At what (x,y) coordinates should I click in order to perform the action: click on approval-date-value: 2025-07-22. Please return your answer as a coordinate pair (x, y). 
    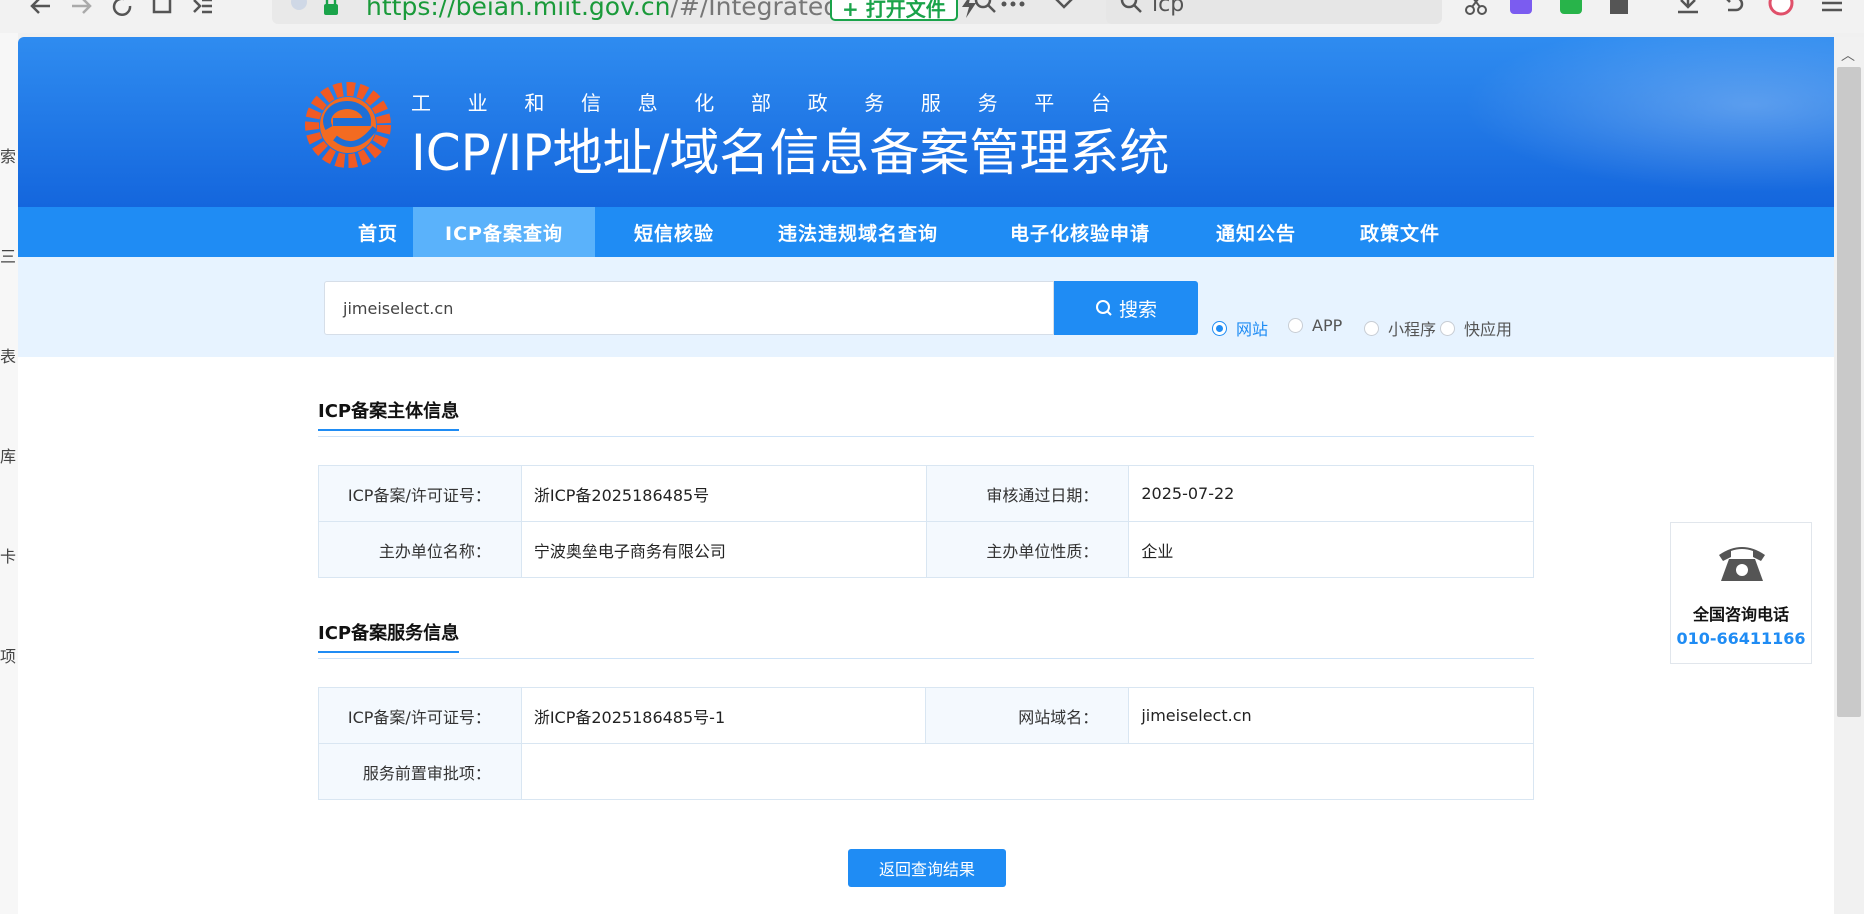
    Looking at the image, I should click on (1331, 493).